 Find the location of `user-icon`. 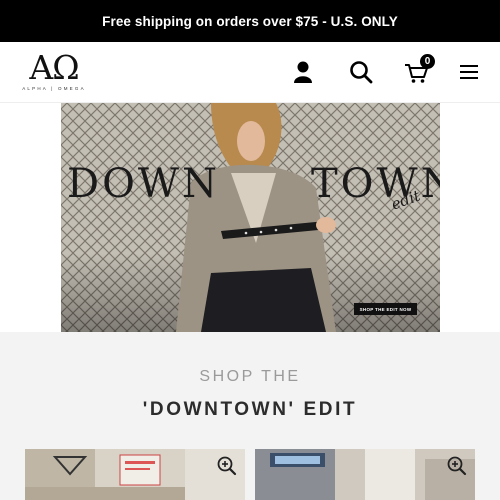

user-icon is located at coordinates (303, 72).